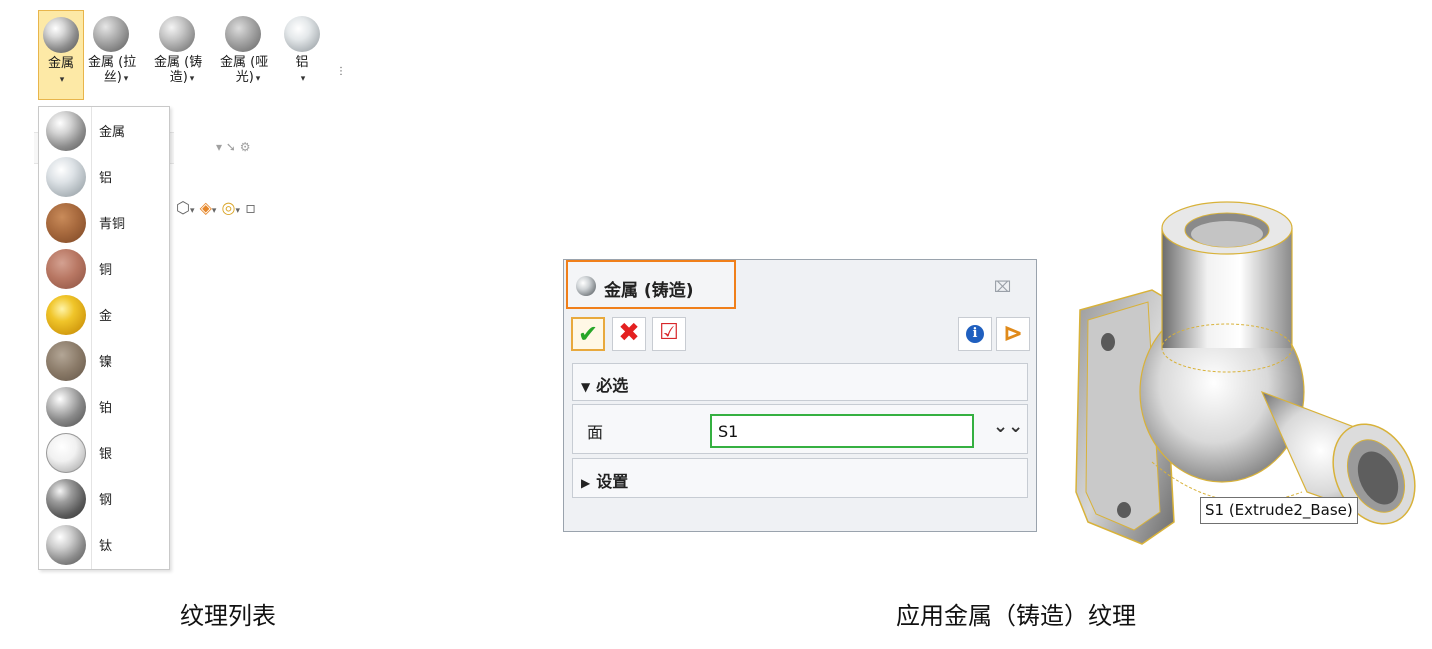 The width and height of the screenshot is (1432, 649). I want to click on copper-sphere-icon, so click(66, 269).